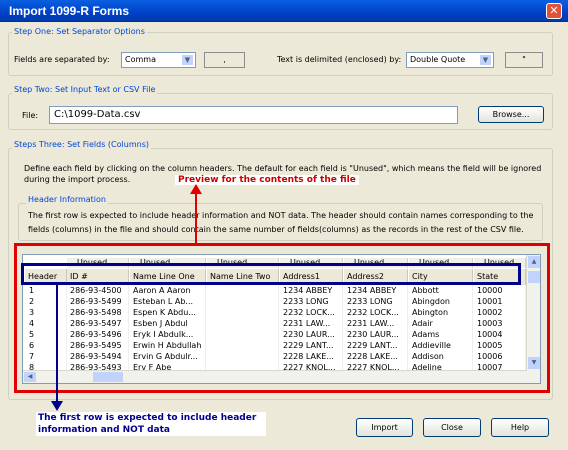 This screenshot has height=450, width=568. What do you see at coordinates (69, 11) in the screenshot?
I see `window-title: Import 1099-R Forms` at bounding box center [69, 11].